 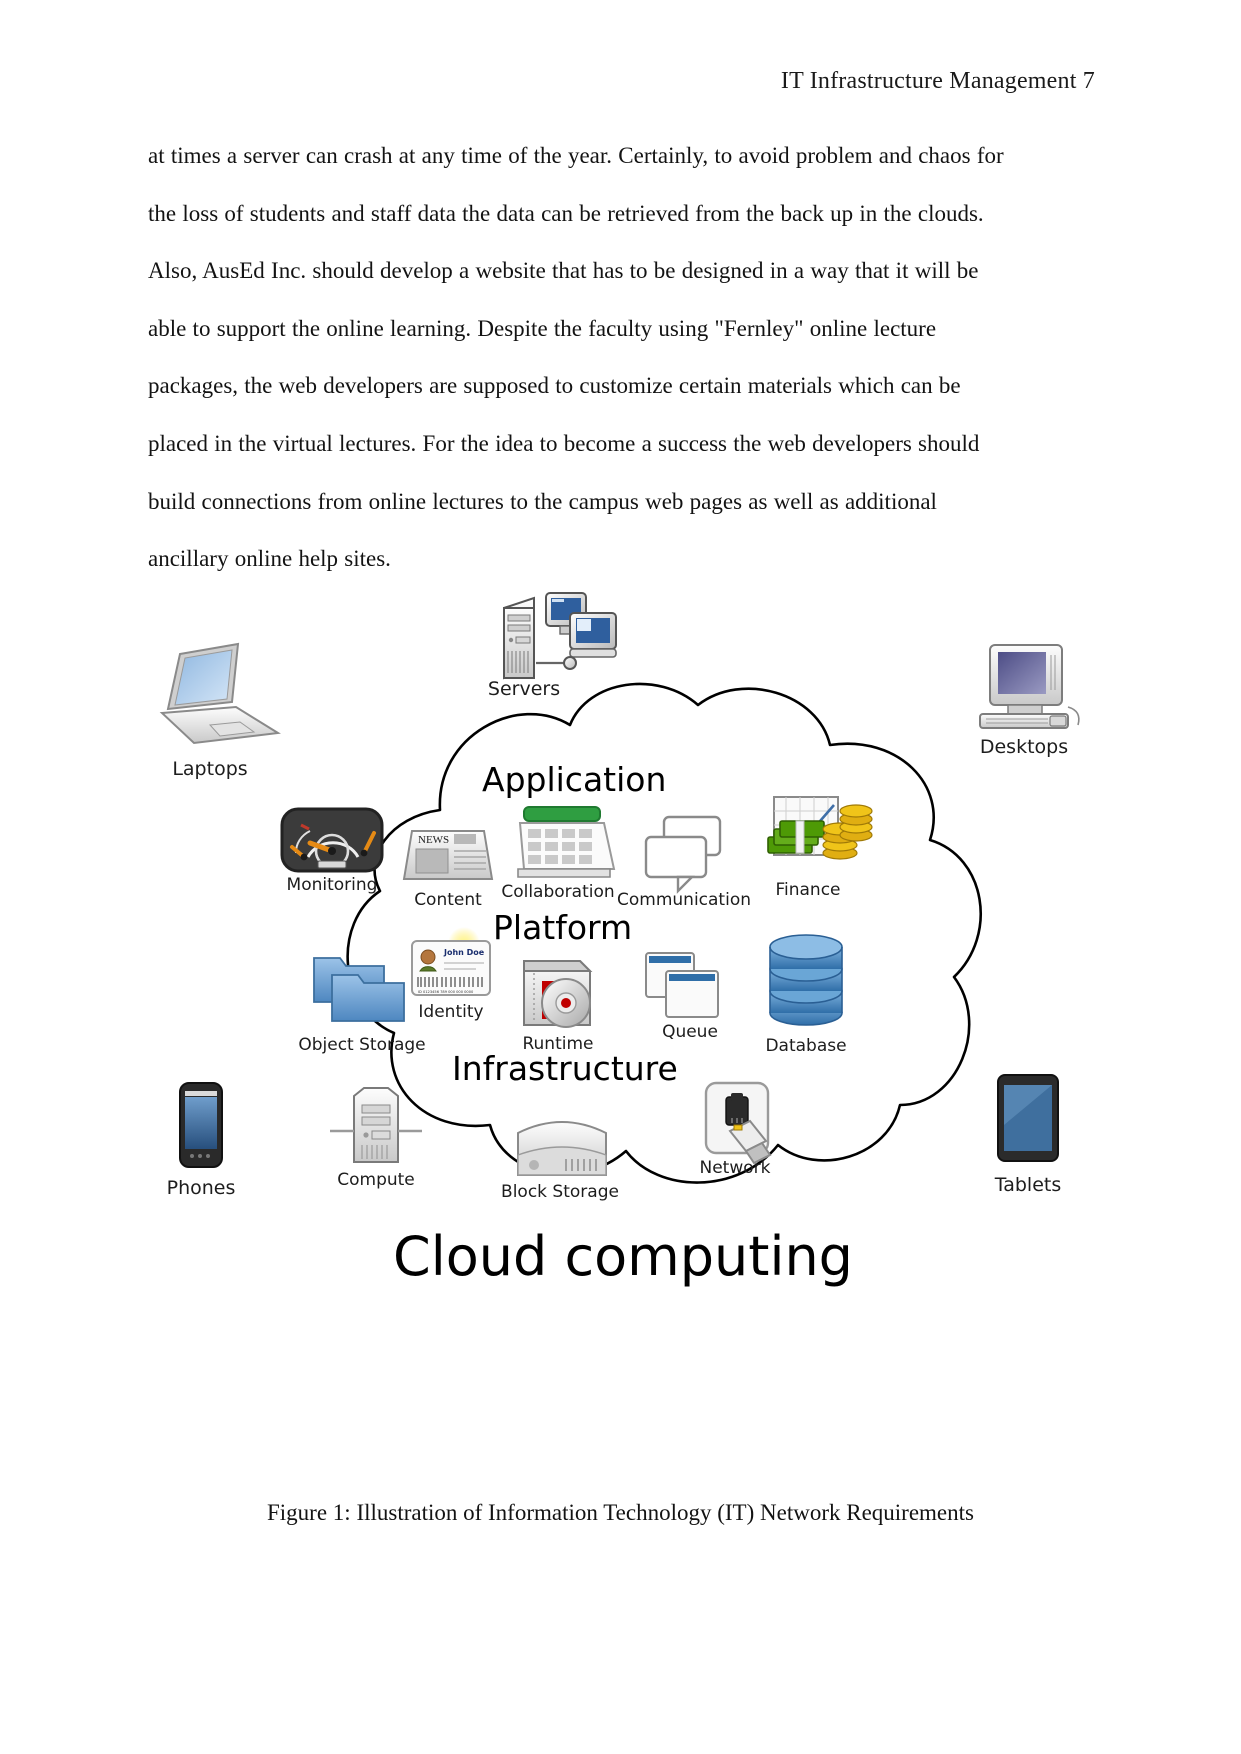 What do you see at coordinates (565, 1068) in the screenshot?
I see `layer-title-infrastructure: Infrastructure` at bounding box center [565, 1068].